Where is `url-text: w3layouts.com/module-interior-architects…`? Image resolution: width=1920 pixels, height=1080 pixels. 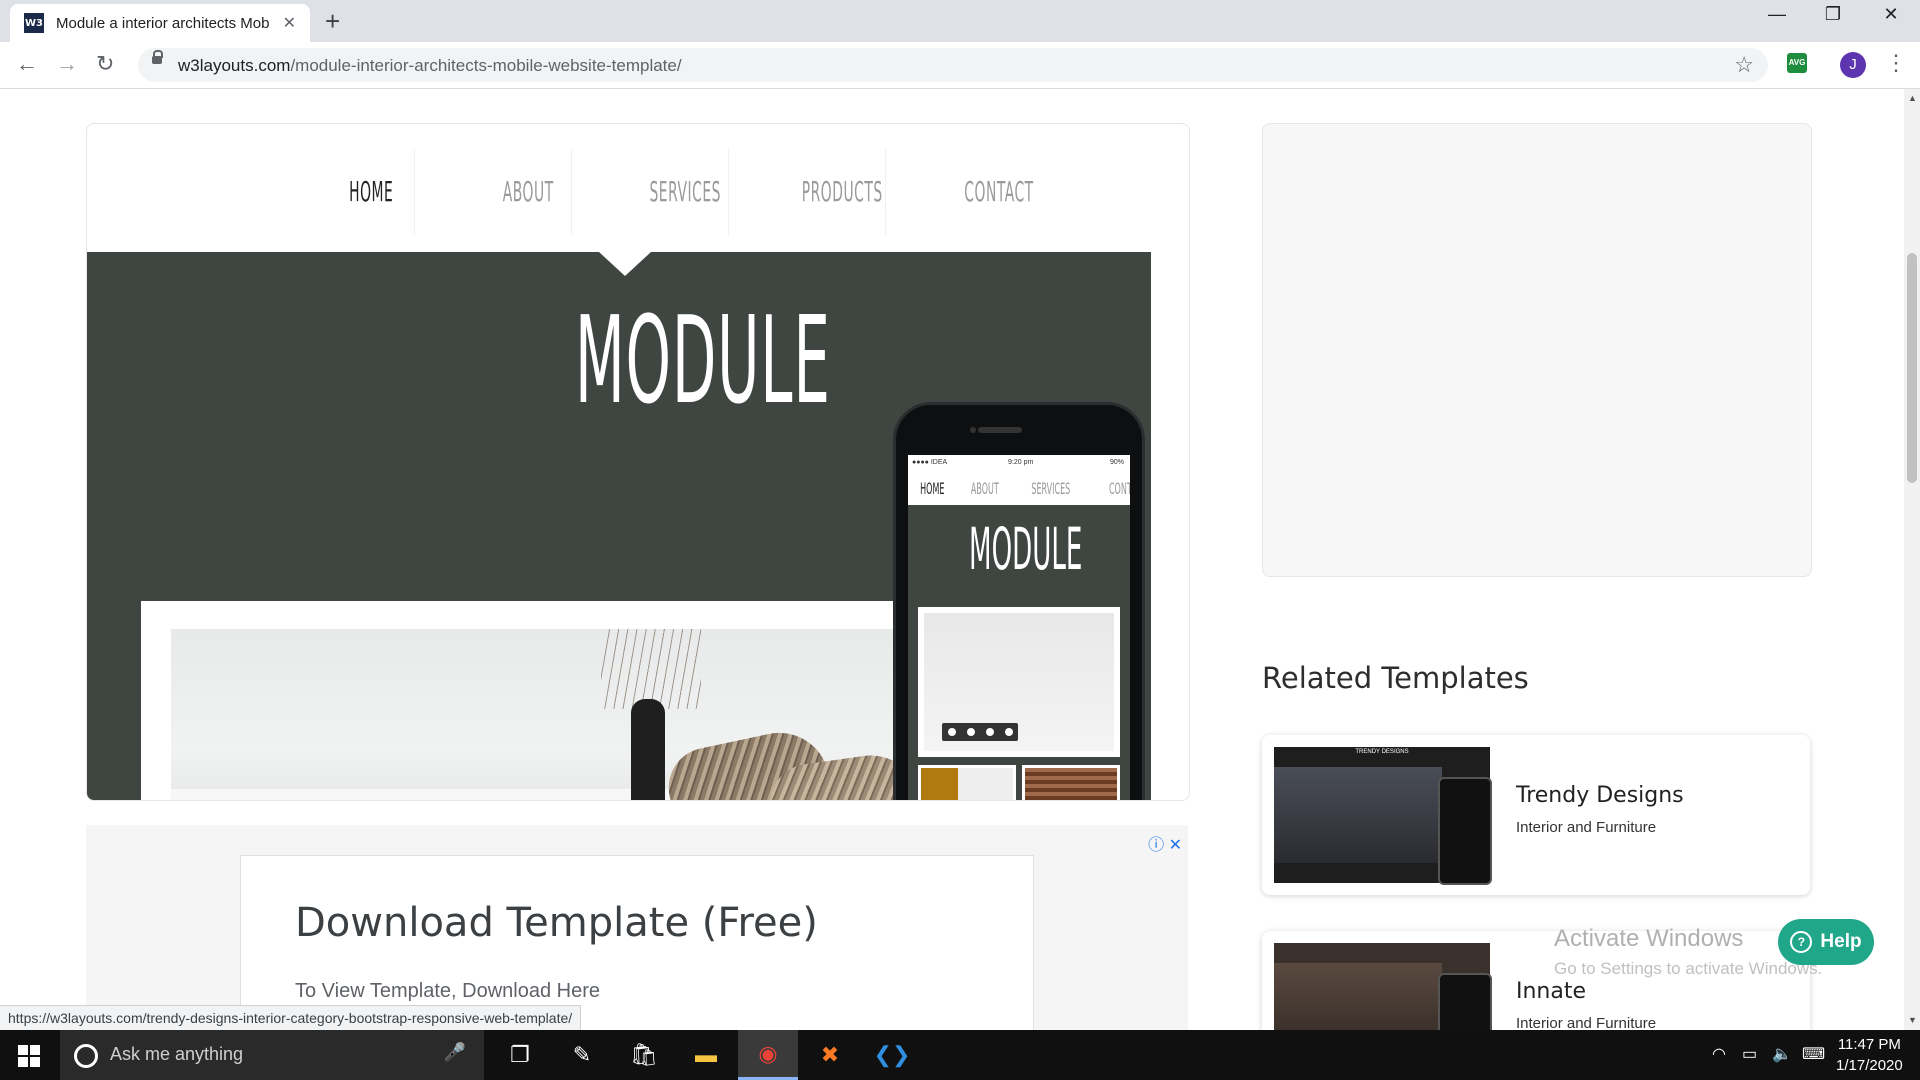 url-text: w3layouts.com/module-interior-architects… is located at coordinates (430, 66).